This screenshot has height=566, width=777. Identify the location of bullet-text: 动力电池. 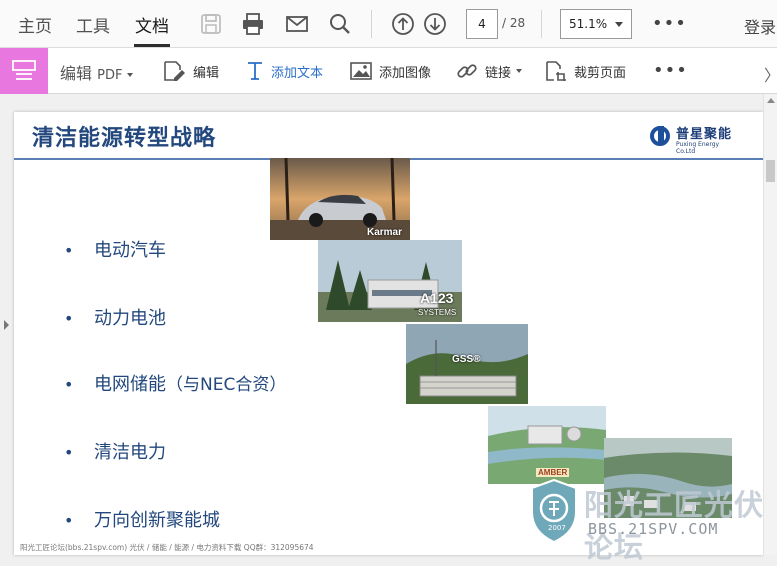
(130, 318).